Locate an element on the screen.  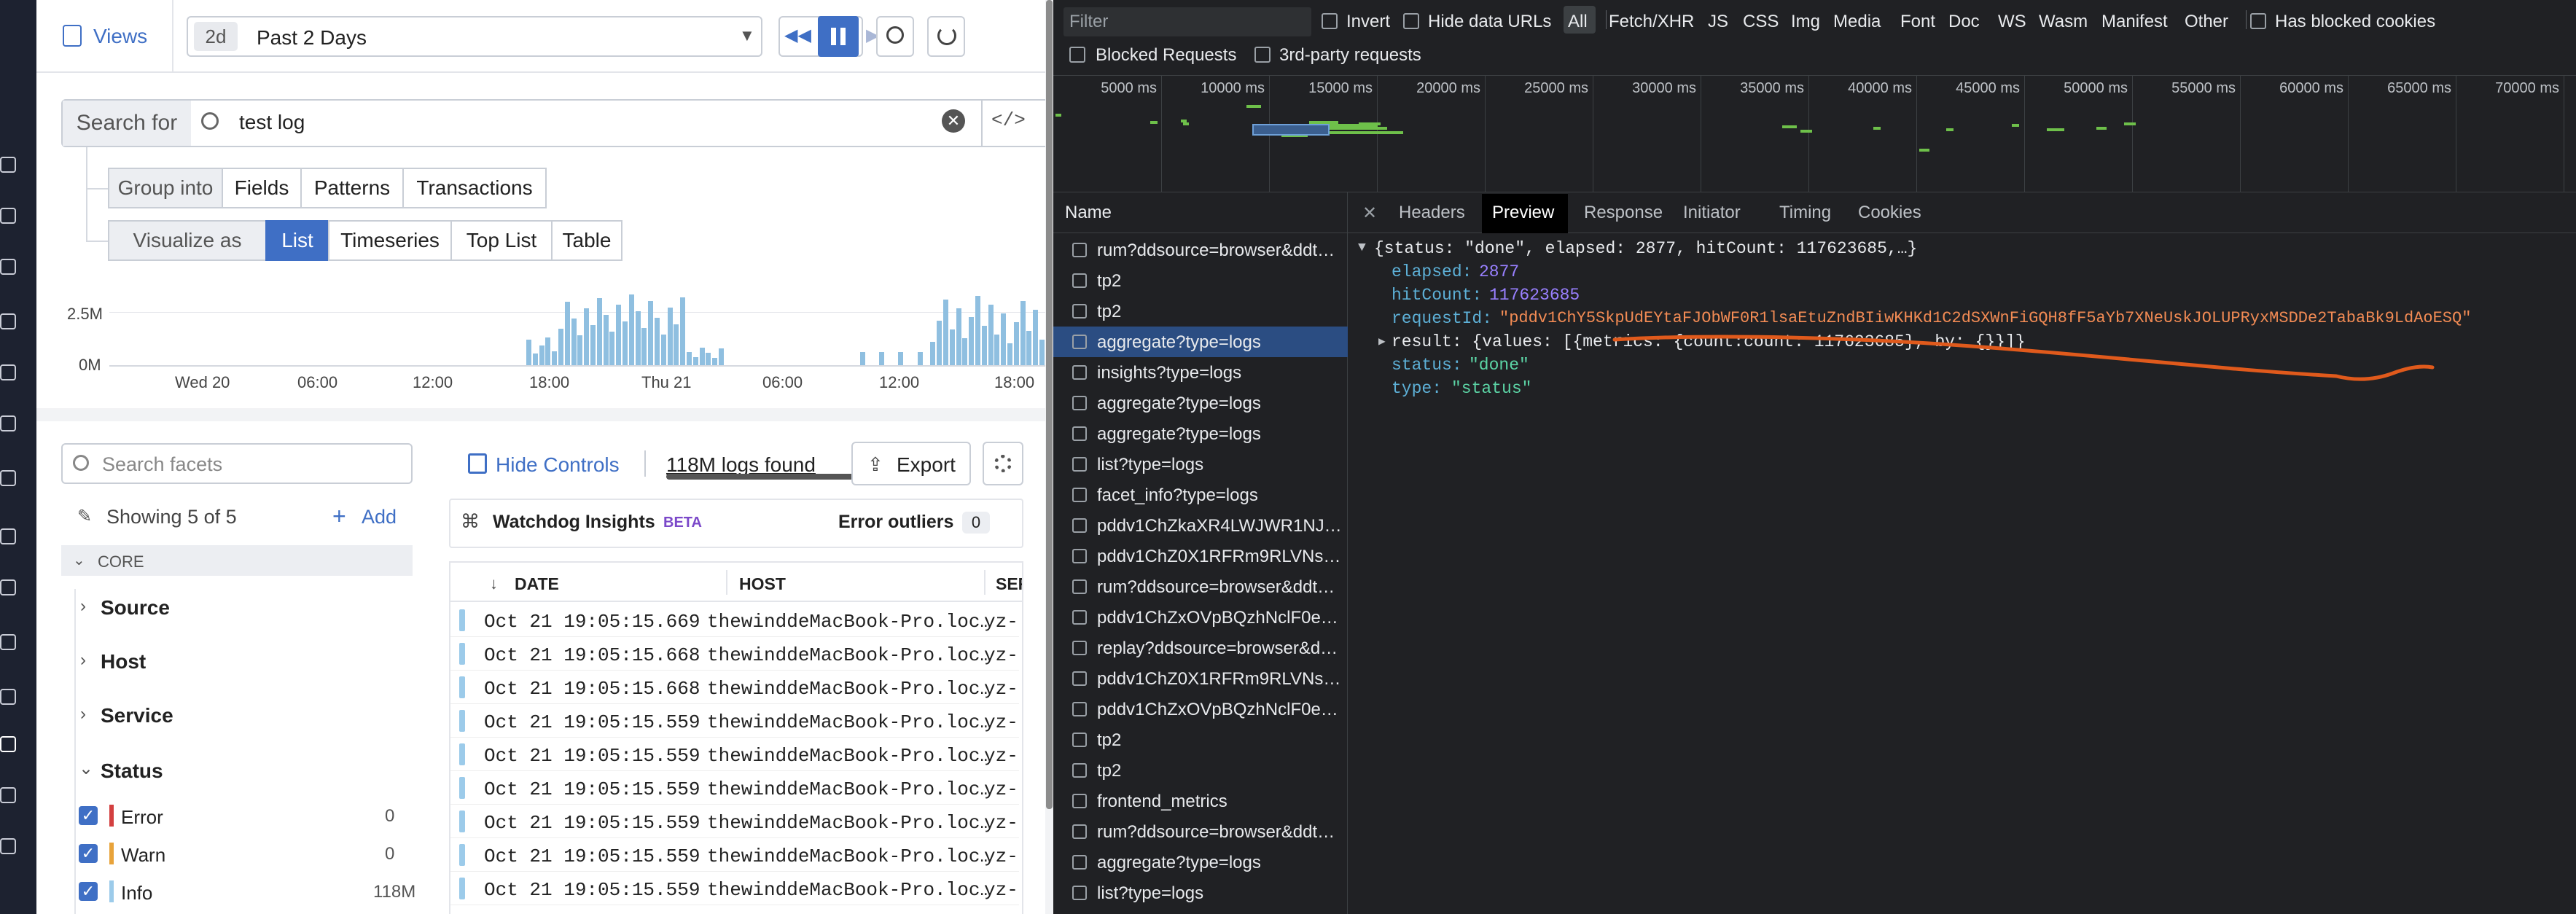
status-info-checkbox: ✓ is located at coordinates (88, 891).